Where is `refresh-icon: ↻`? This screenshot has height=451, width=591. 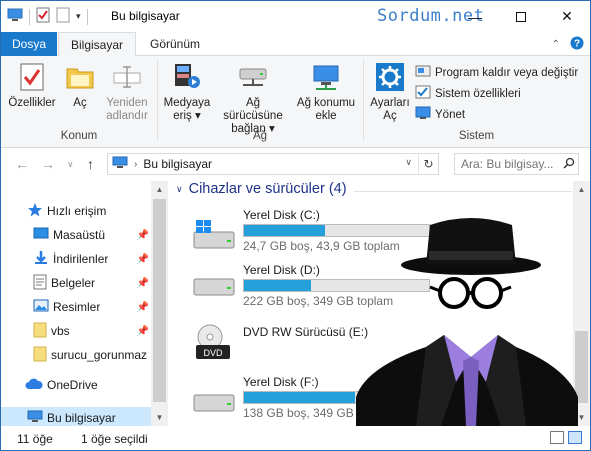 refresh-icon: ↻ is located at coordinates (428, 164).